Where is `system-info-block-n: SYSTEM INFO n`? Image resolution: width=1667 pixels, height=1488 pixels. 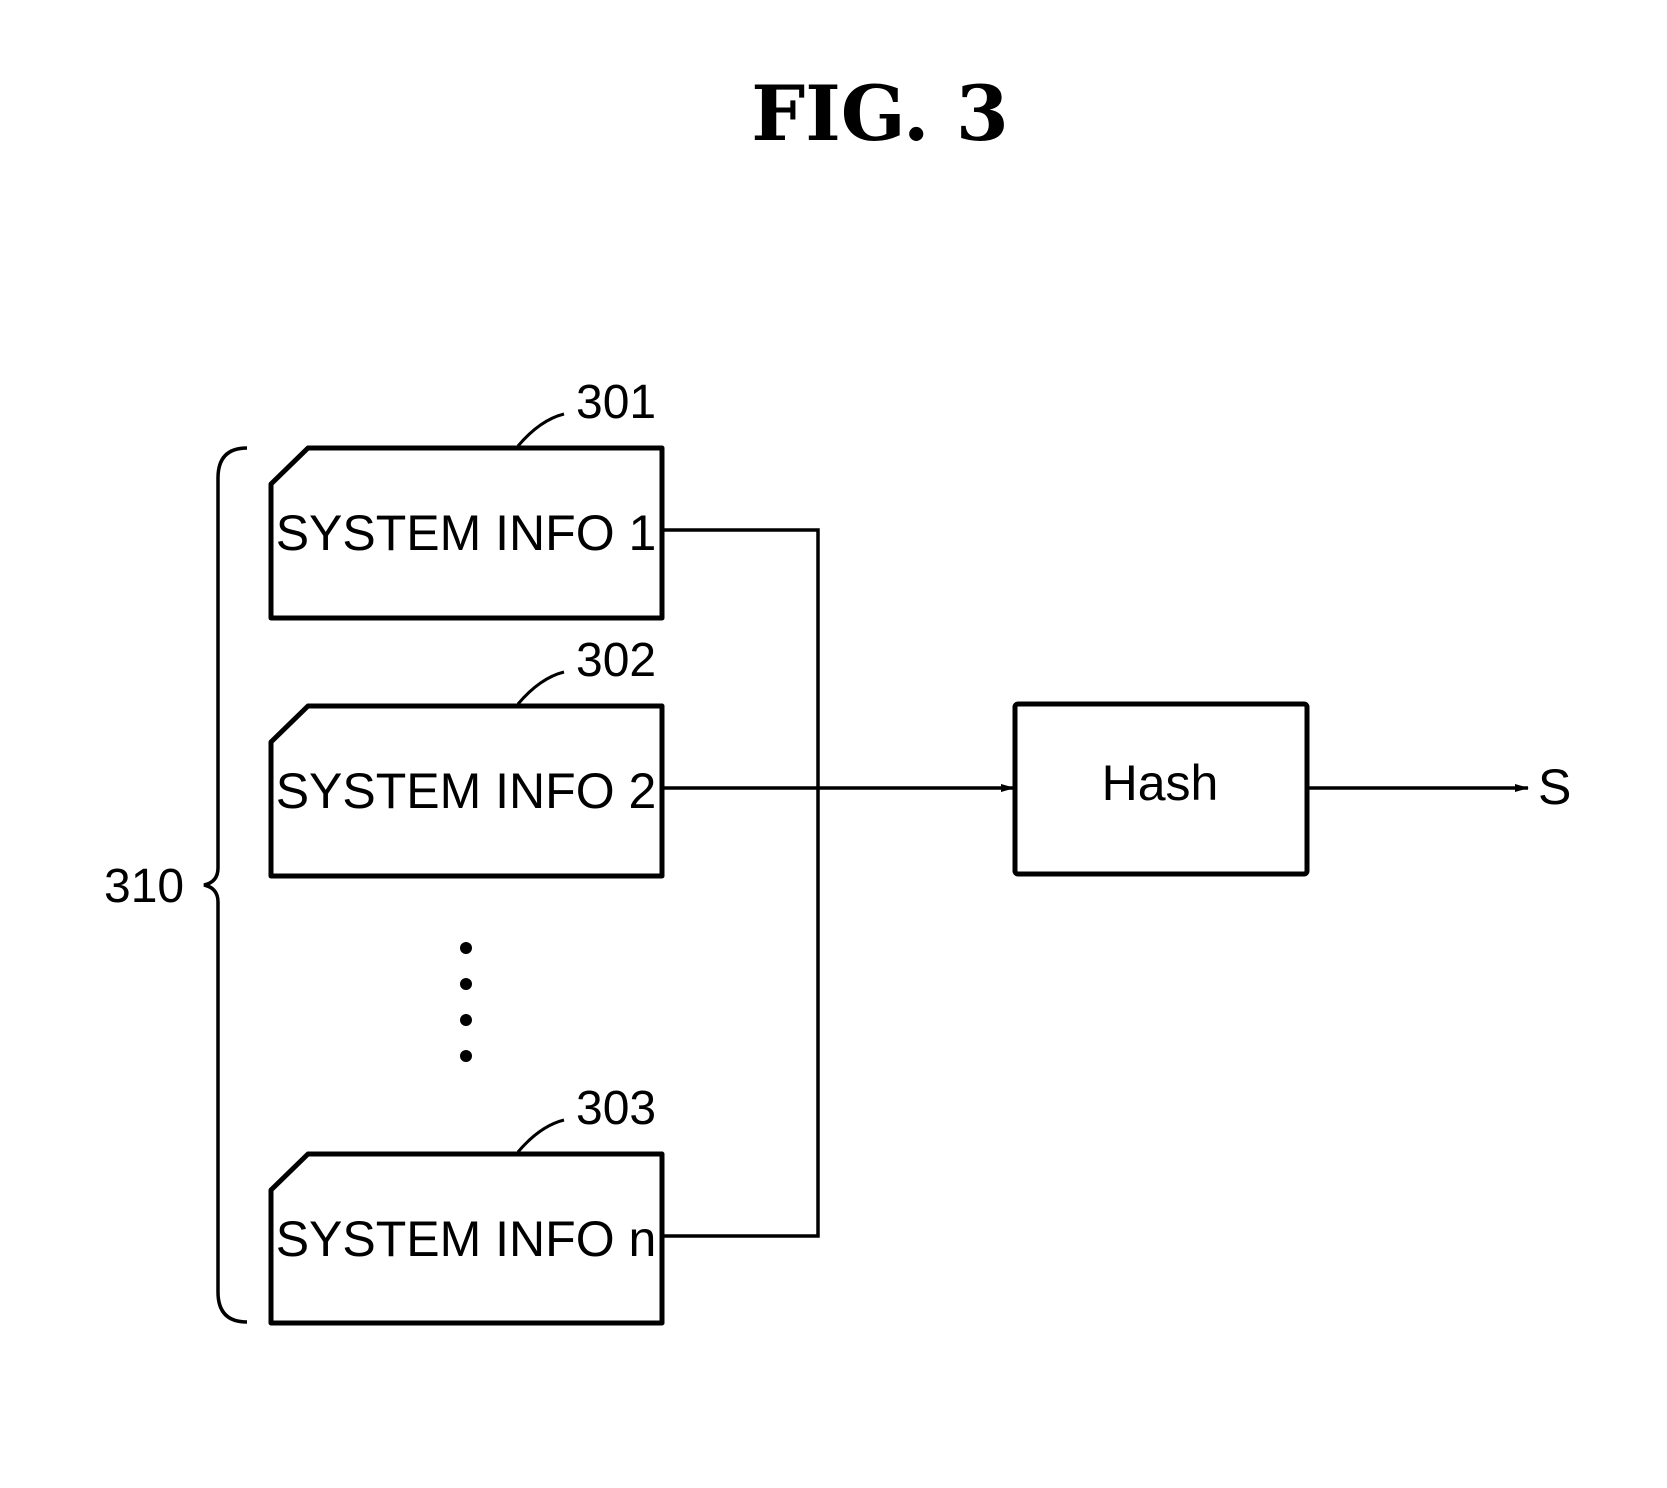 system-info-block-n: SYSTEM INFO n is located at coordinates (466, 1238).